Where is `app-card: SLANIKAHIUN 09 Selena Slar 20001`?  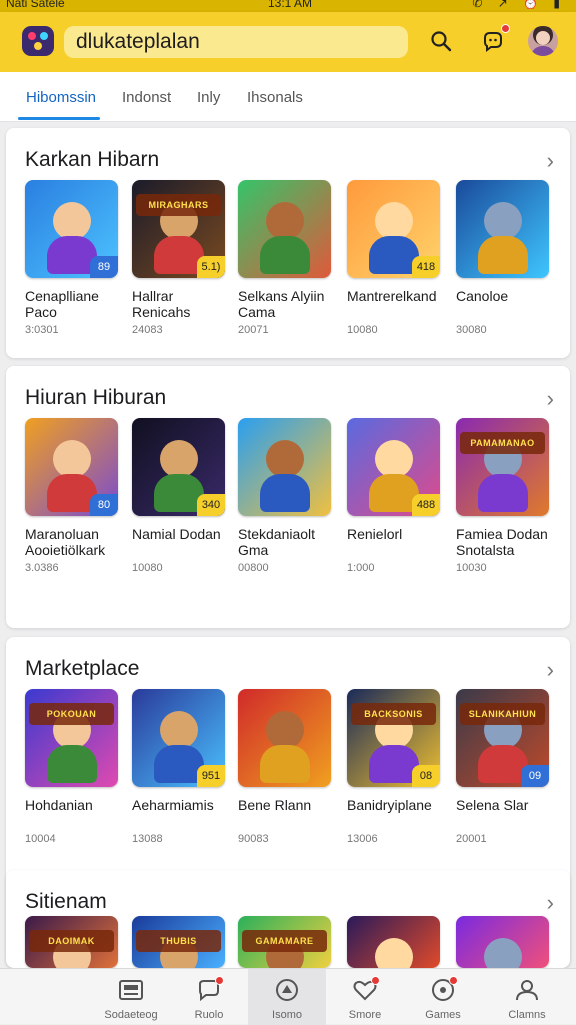
app-card: SLANIKAHIUN 09 Selena Slar 20001 is located at coordinates (504, 767).